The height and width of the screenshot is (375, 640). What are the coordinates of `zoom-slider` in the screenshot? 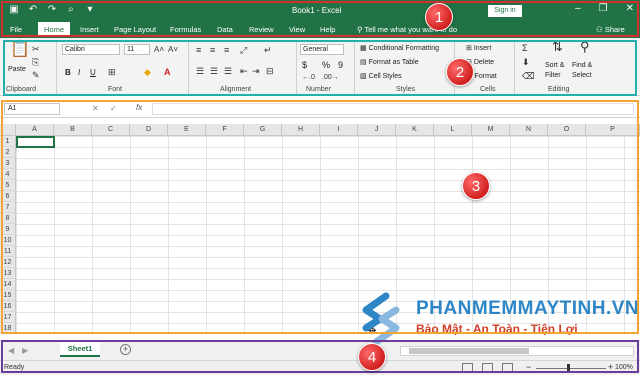 It's located at (571, 368).